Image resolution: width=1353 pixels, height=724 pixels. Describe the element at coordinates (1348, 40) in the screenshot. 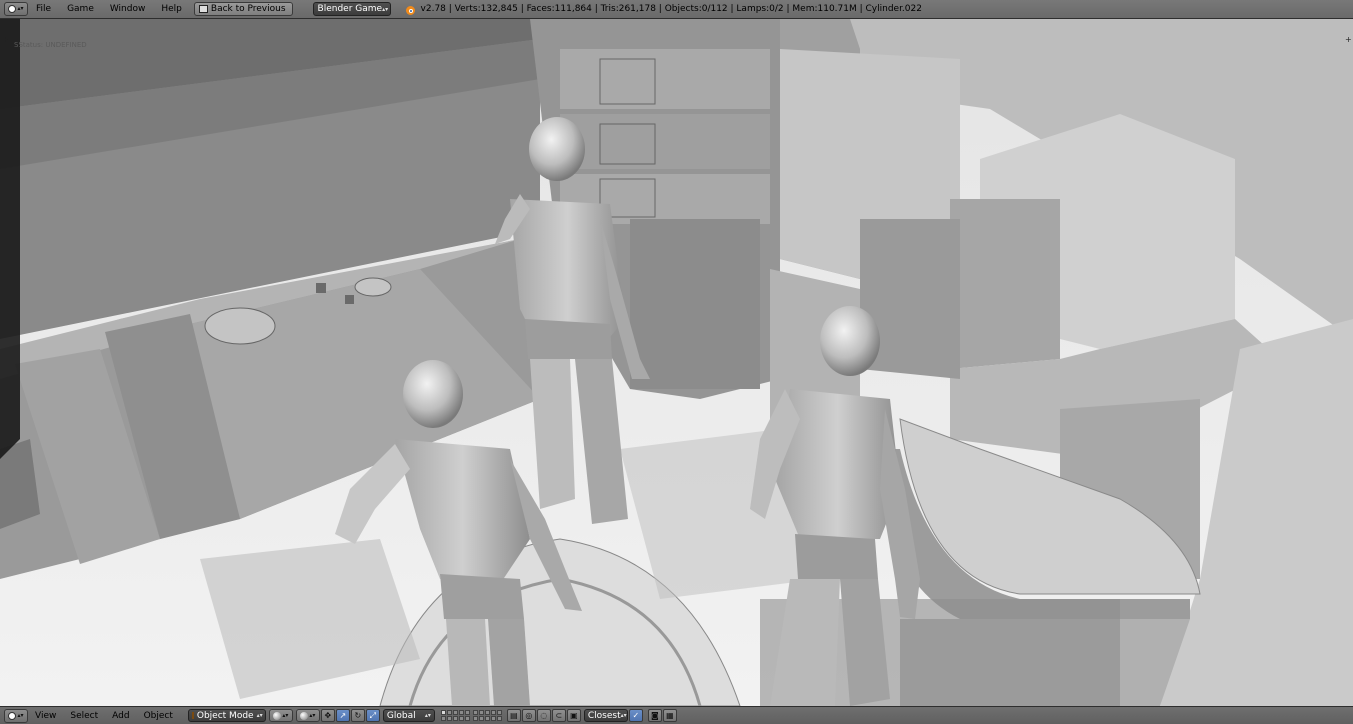

I see `region-expand-right-icon: +` at that location.